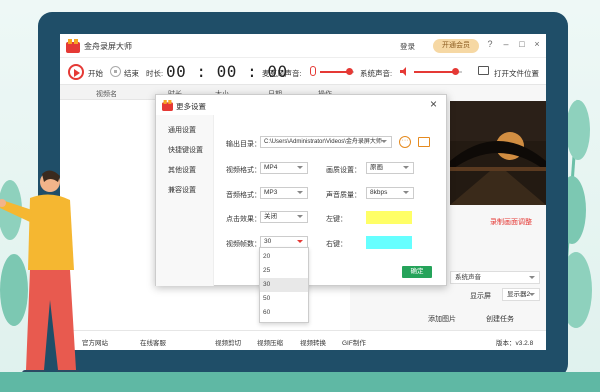 This screenshot has height=392, width=600. What do you see at coordinates (349, 71) in the screenshot?
I see `mic-volume-knob` at bounding box center [349, 71].